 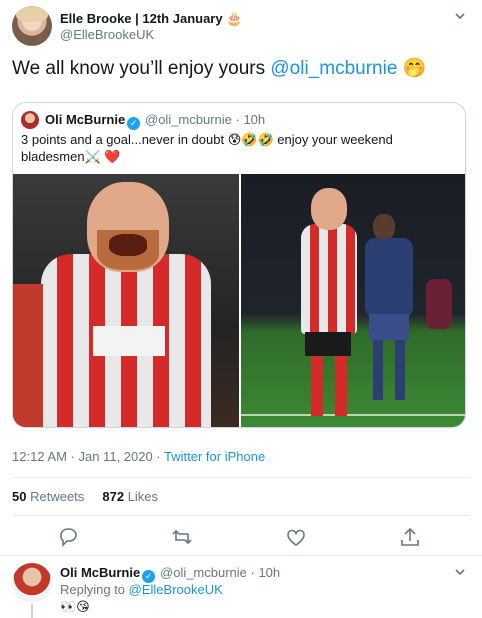 I want to click on tweet-text-body: We all know you’ll enjoy yours, so click(x=141, y=68).